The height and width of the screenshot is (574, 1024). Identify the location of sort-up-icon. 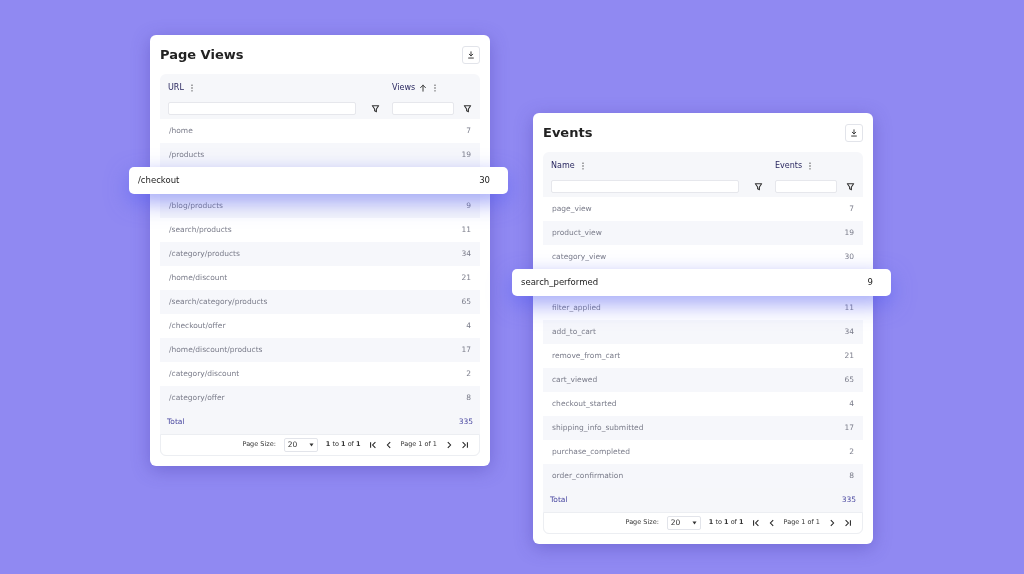
(423, 87).